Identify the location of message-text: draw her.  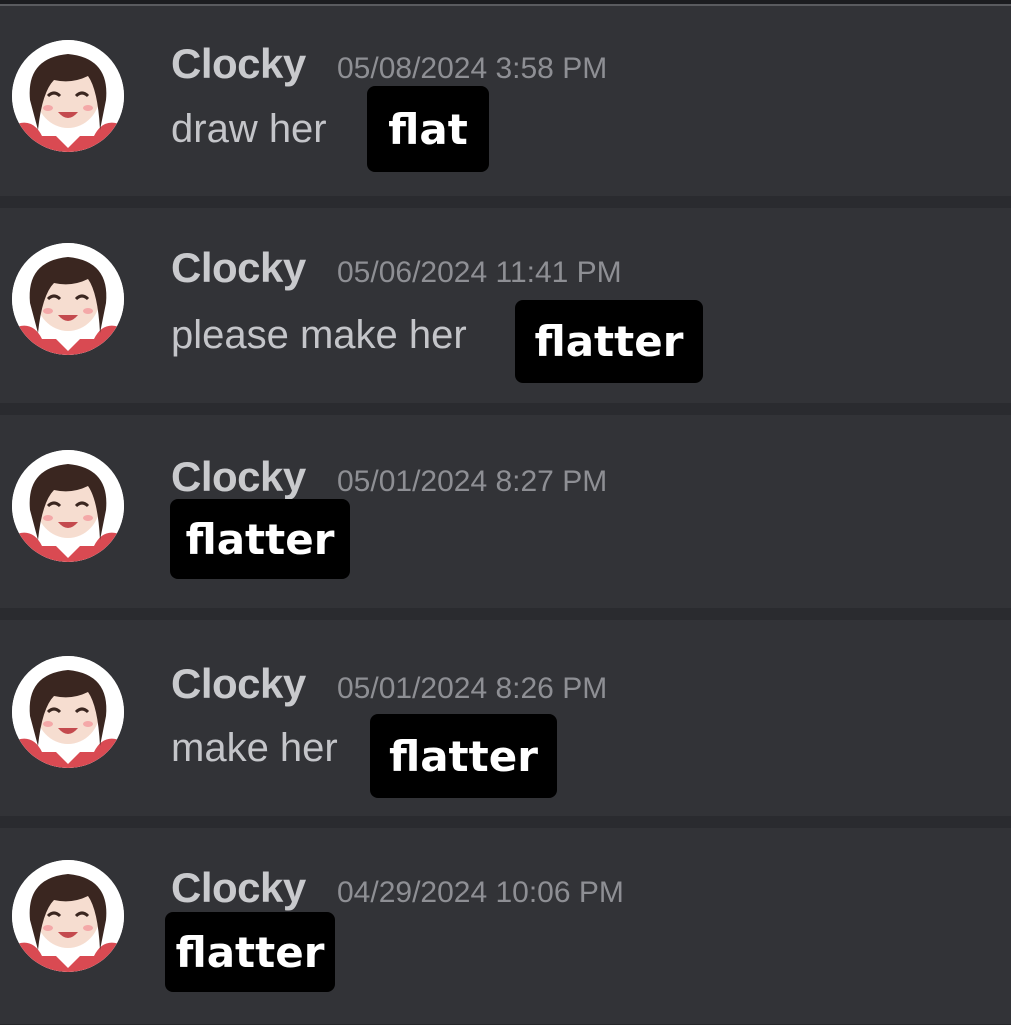
(249, 129).